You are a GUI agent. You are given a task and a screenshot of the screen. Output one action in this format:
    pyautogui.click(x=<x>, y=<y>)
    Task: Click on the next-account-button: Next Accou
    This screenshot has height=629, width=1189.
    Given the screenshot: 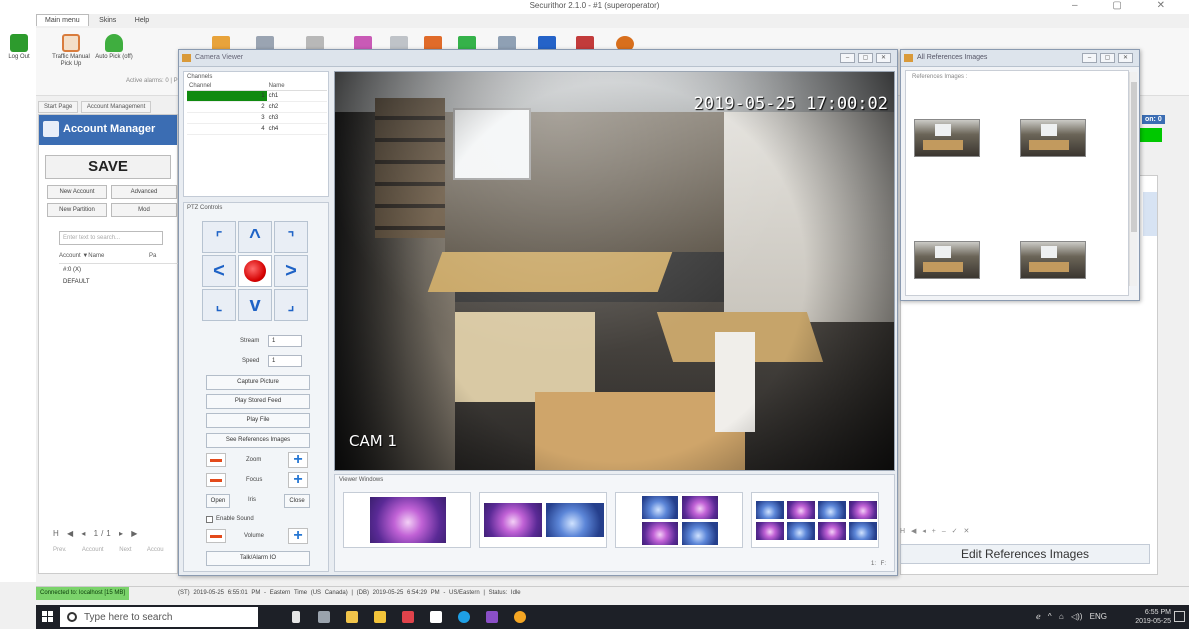 What is the action you would take?
    pyautogui.click(x=141, y=550)
    